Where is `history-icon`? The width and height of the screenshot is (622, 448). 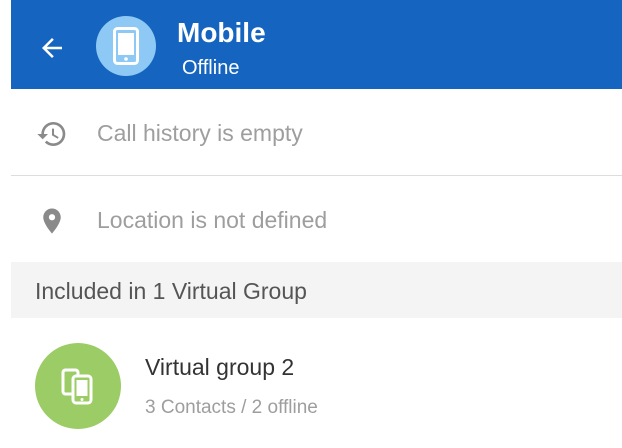
history-icon is located at coordinates (52, 134).